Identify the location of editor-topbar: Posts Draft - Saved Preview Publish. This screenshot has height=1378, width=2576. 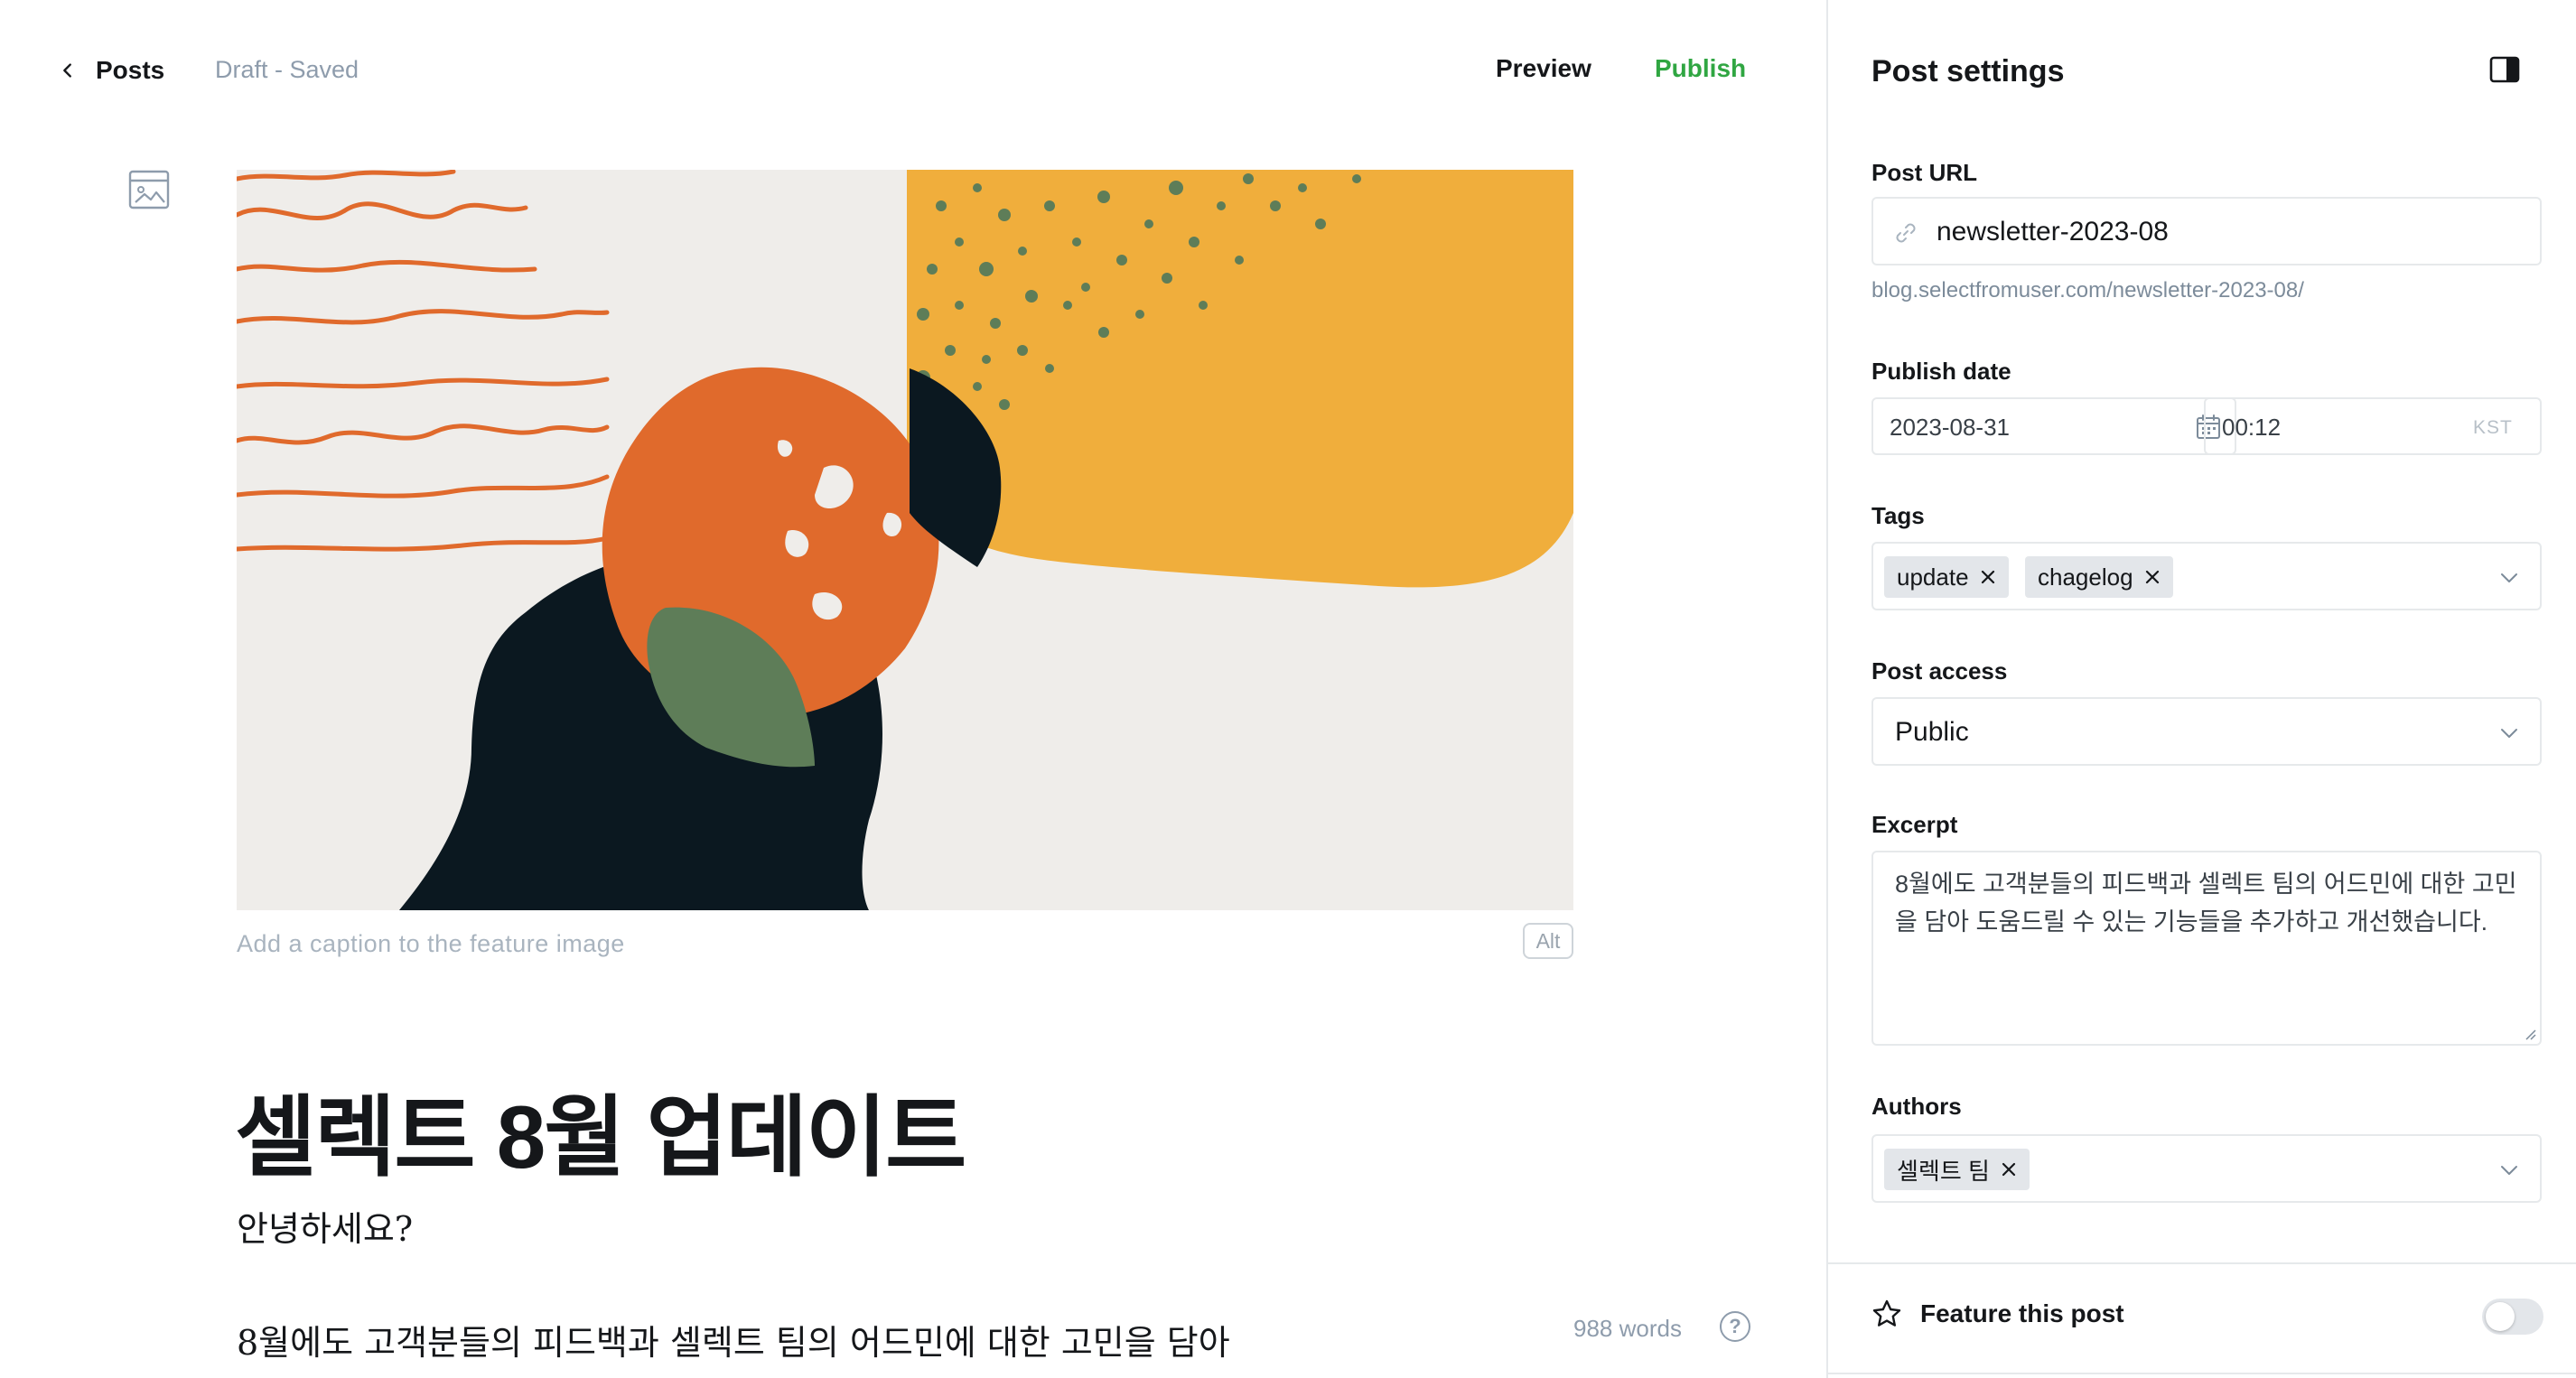
(913, 70).